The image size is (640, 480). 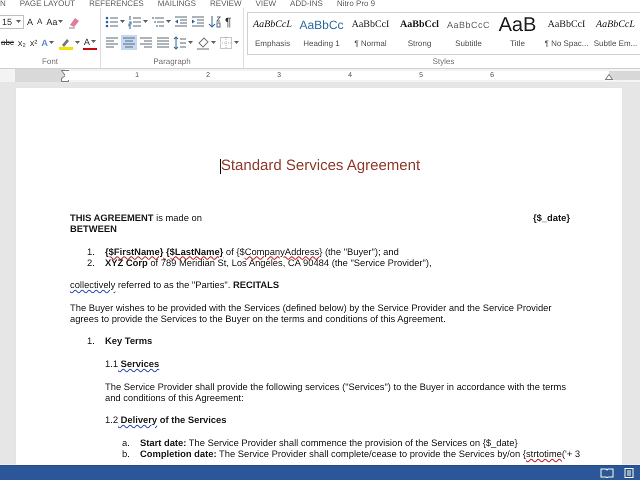 What do you see at coordinates (132, 363) in the screenshot?
I see `document-text: 1.1 Services` at bounding box center [132, 363].